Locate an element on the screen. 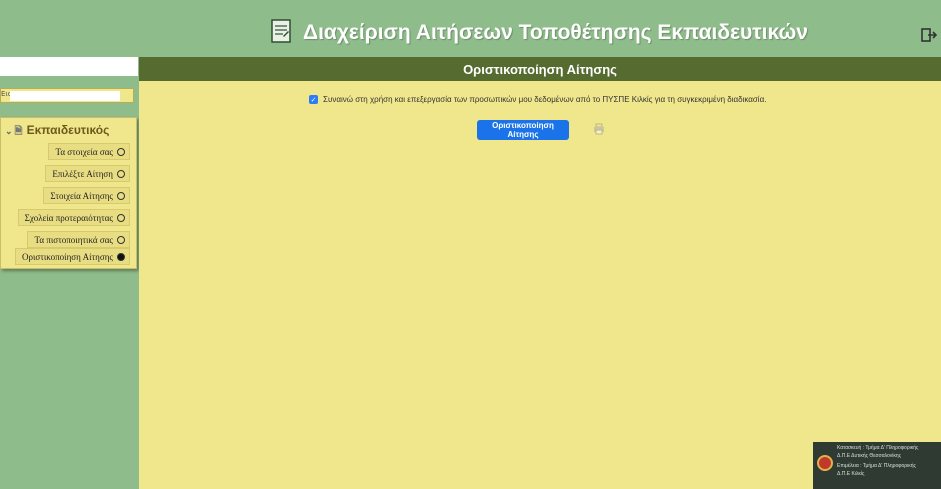 The width and height of the screenshot is (941, 489). page-title: Οριστικοποίηση Αίτησης is located at coordinates (540, 69).